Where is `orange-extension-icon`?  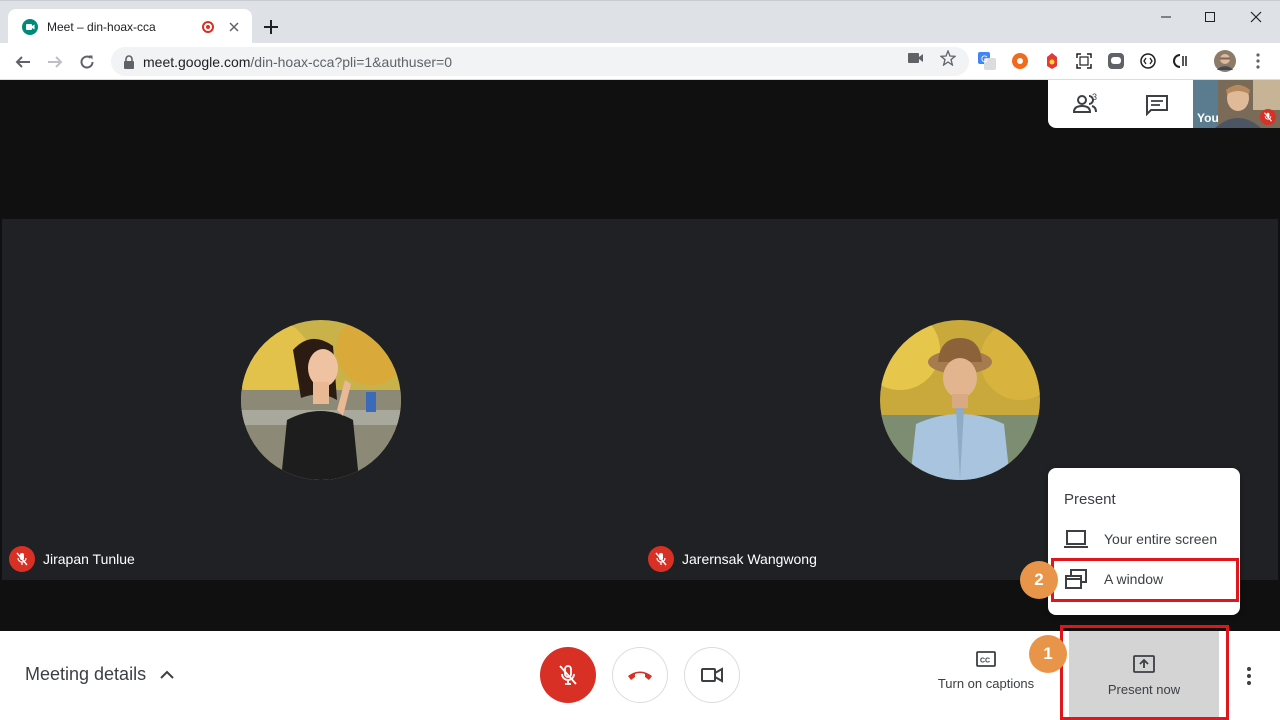 orange-extension-icon is located at coordinates (1020, 61).